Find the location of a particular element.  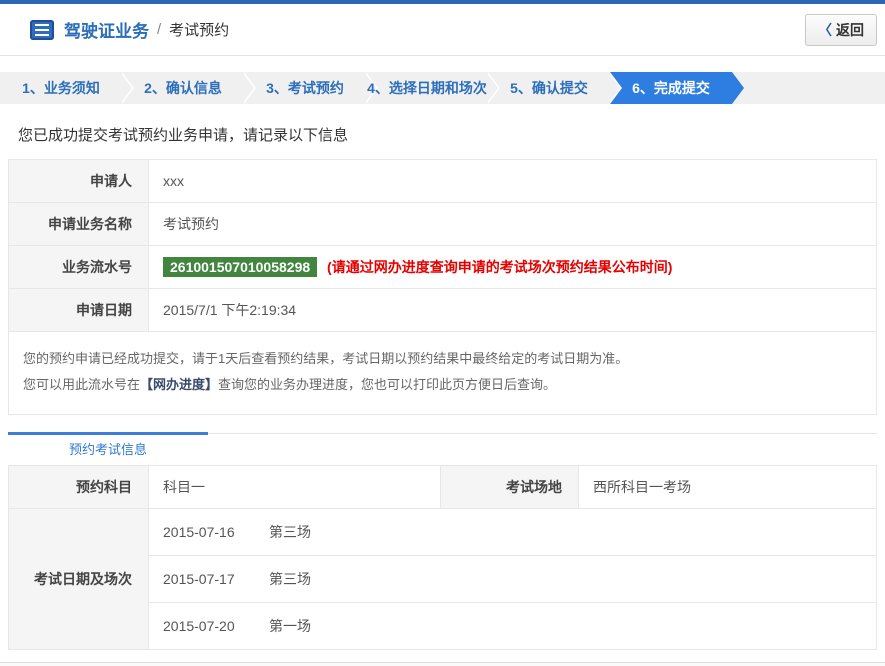

subject-label: 预约科目 is located at coordinates (78, 487).